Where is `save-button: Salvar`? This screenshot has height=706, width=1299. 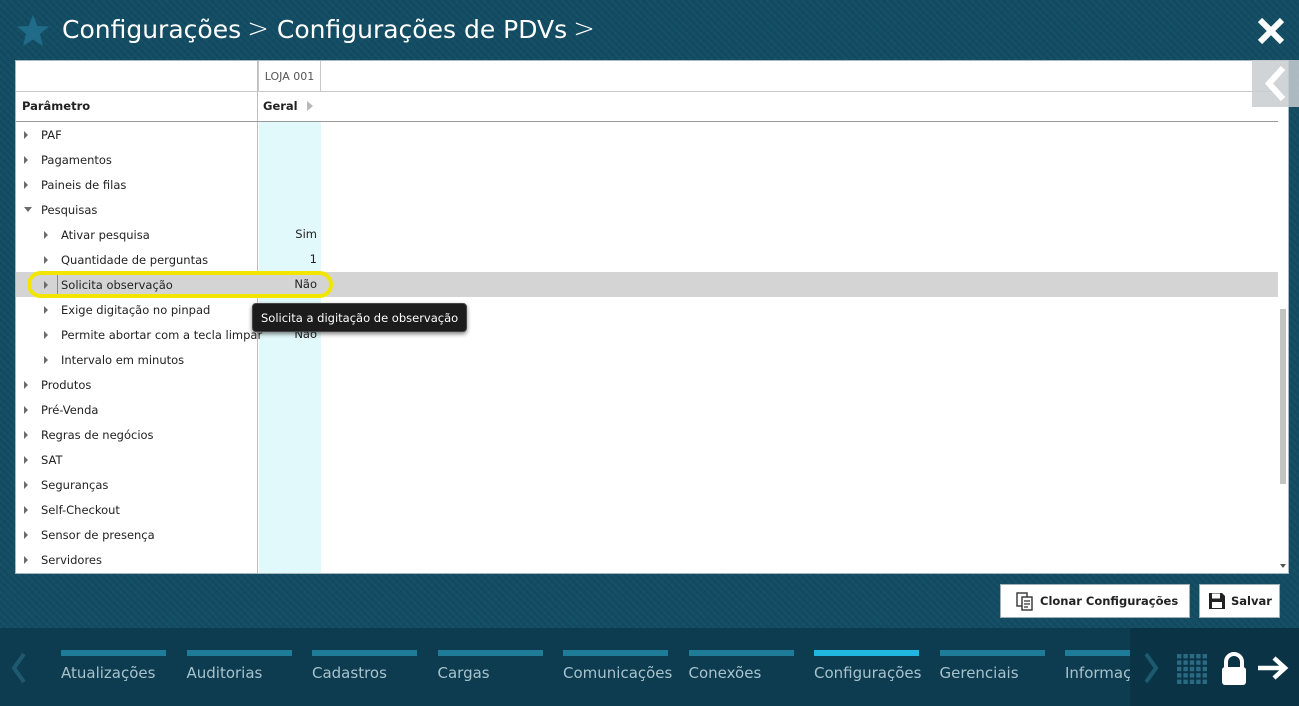
save-button: Salvar is located at coordinates (1239, 601).